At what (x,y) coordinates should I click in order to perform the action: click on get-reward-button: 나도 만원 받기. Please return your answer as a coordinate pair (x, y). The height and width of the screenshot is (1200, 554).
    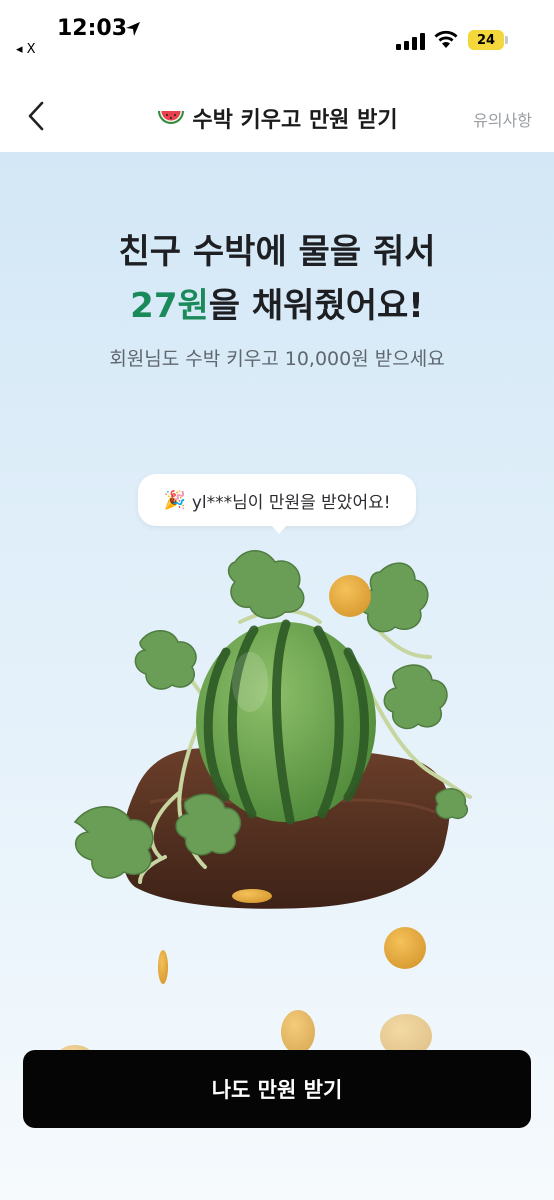
    Looking at the image, I should click on (277, 1089).